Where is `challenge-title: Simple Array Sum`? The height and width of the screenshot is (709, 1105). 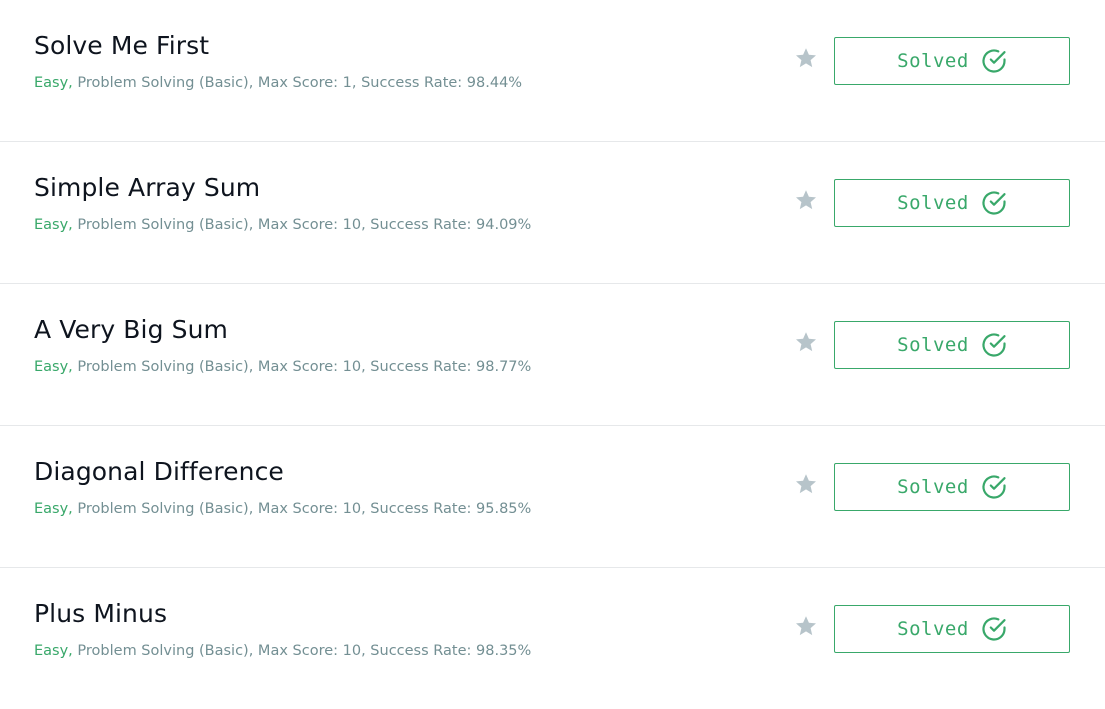 challenge-title: Simple Array Sum is located at coordinates (147, 187).